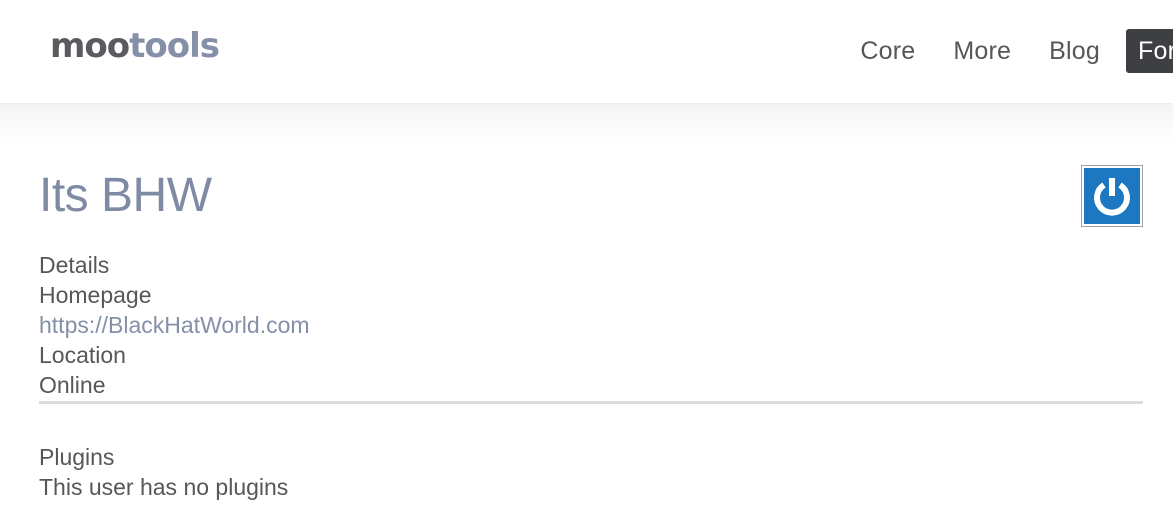  I want to click on location-label: Location, so click(82, 355).